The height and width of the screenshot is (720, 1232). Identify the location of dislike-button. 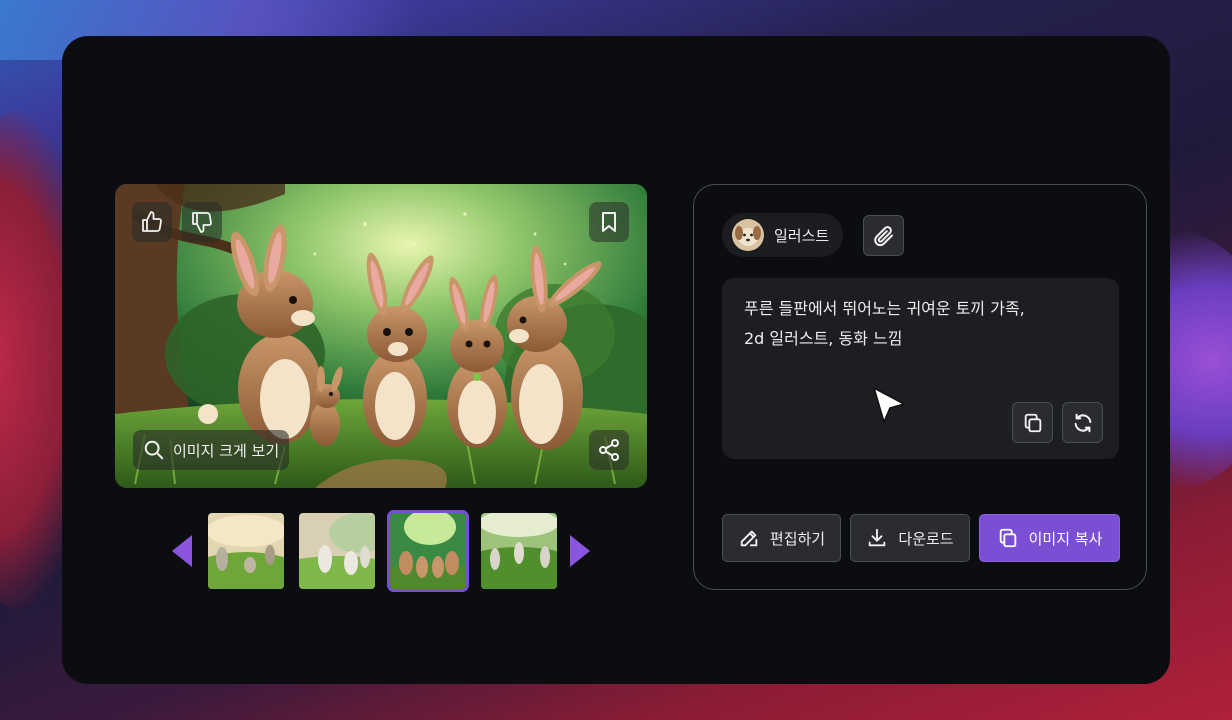
(202, 222).